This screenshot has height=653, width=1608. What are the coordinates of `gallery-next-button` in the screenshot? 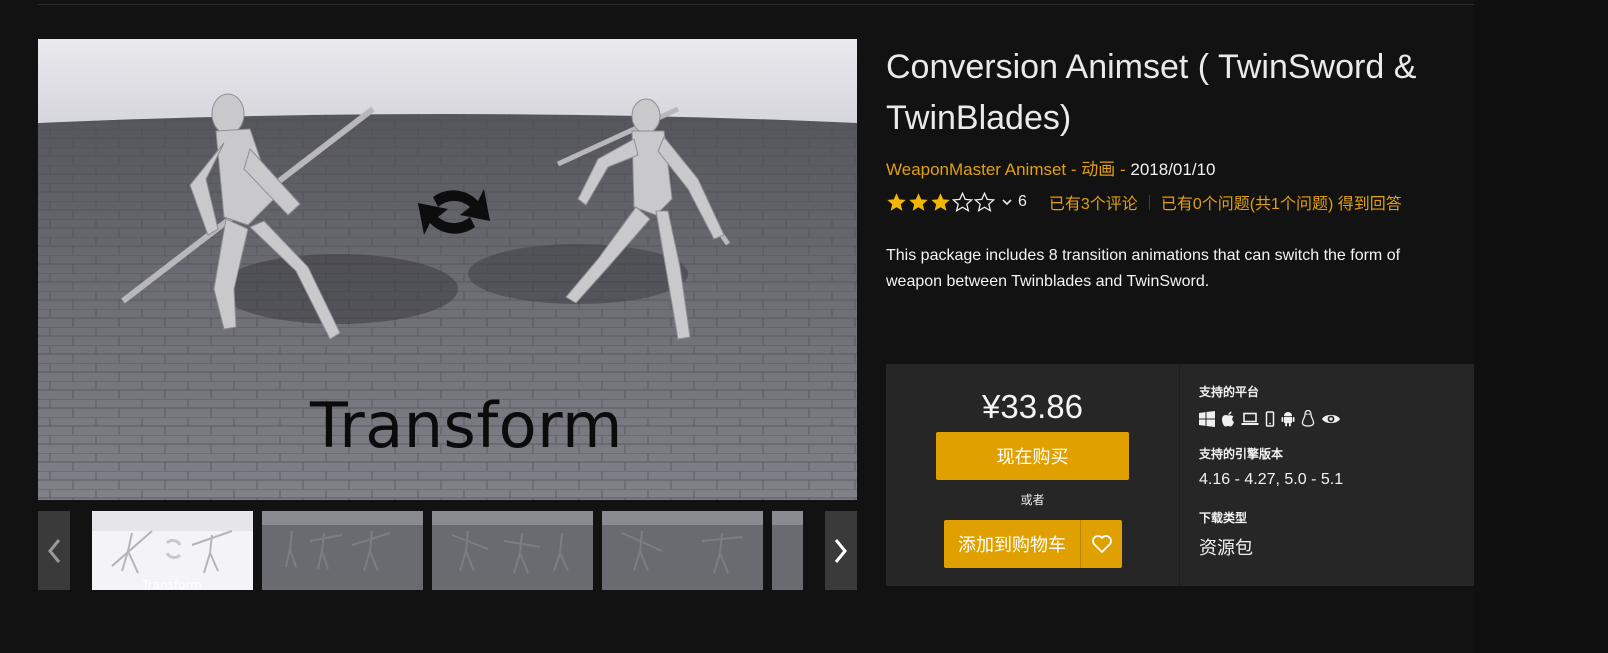 It's located at (841, 550).